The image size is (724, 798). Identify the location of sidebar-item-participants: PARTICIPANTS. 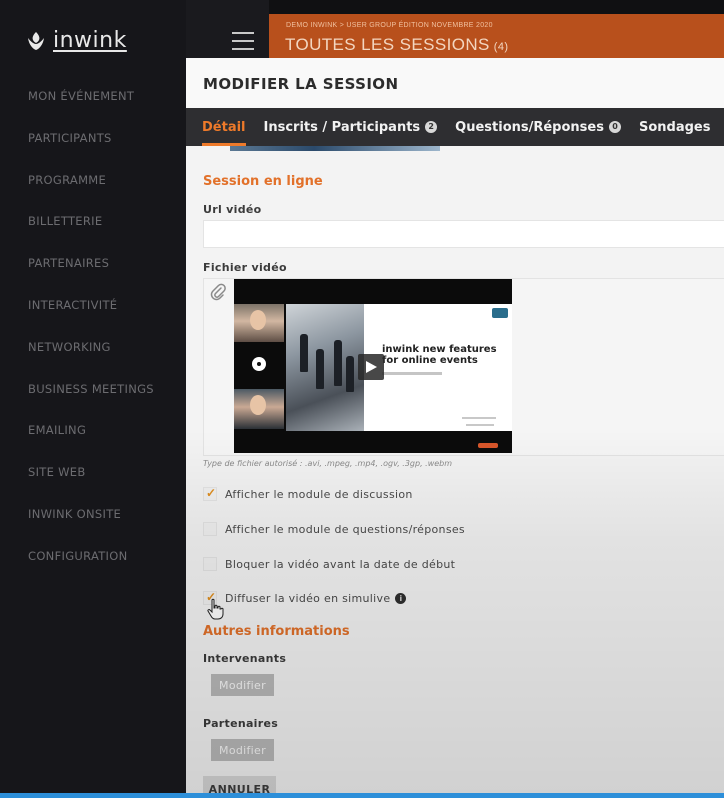
(91, 152).